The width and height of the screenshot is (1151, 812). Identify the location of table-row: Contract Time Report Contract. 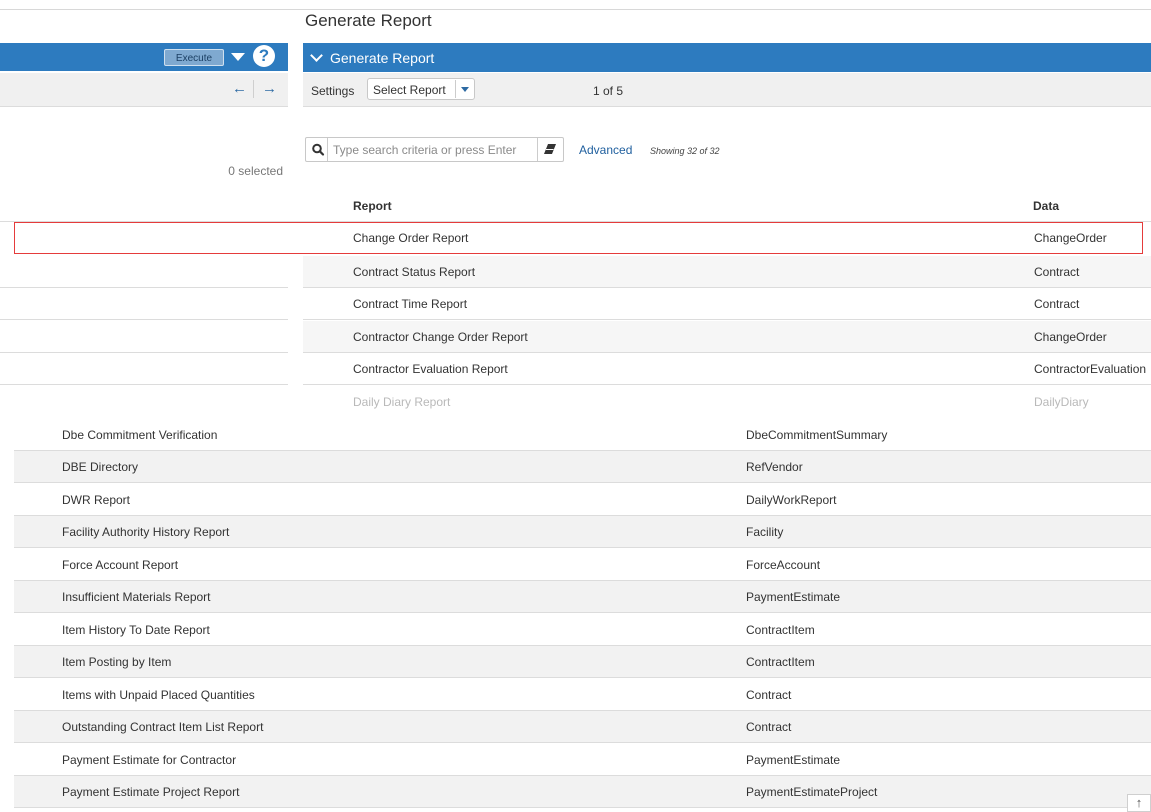
(575, 304).